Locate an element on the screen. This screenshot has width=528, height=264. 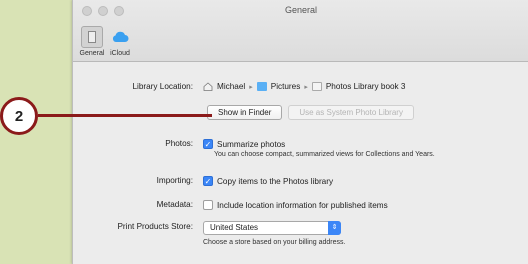
callout-badge: 2 is located at coordinates (19, 116).